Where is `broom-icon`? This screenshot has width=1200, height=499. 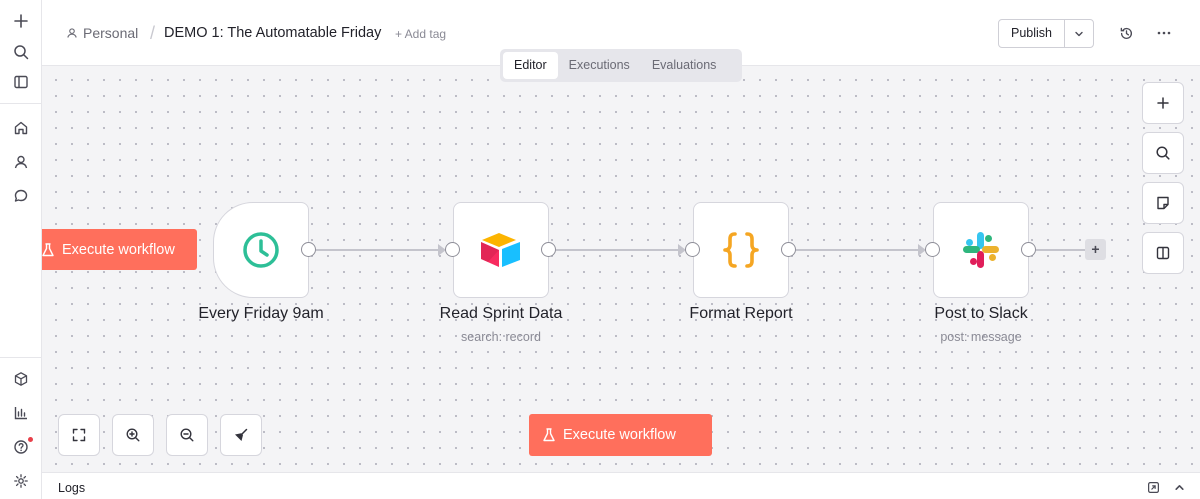
broom-icon is located at coordinates (241, 434).